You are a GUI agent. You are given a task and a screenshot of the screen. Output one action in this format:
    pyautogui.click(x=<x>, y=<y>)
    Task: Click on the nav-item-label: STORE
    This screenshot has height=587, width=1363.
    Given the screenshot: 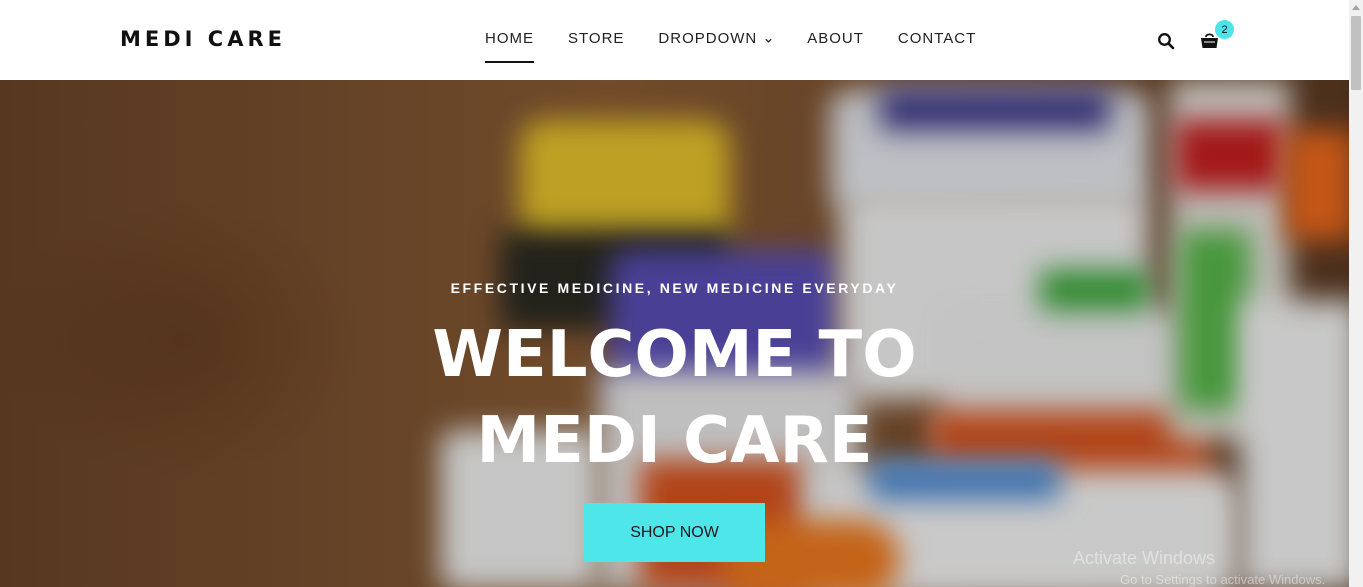 What is the action you would take?
    pyautogui.click(x=596, y=38)
    